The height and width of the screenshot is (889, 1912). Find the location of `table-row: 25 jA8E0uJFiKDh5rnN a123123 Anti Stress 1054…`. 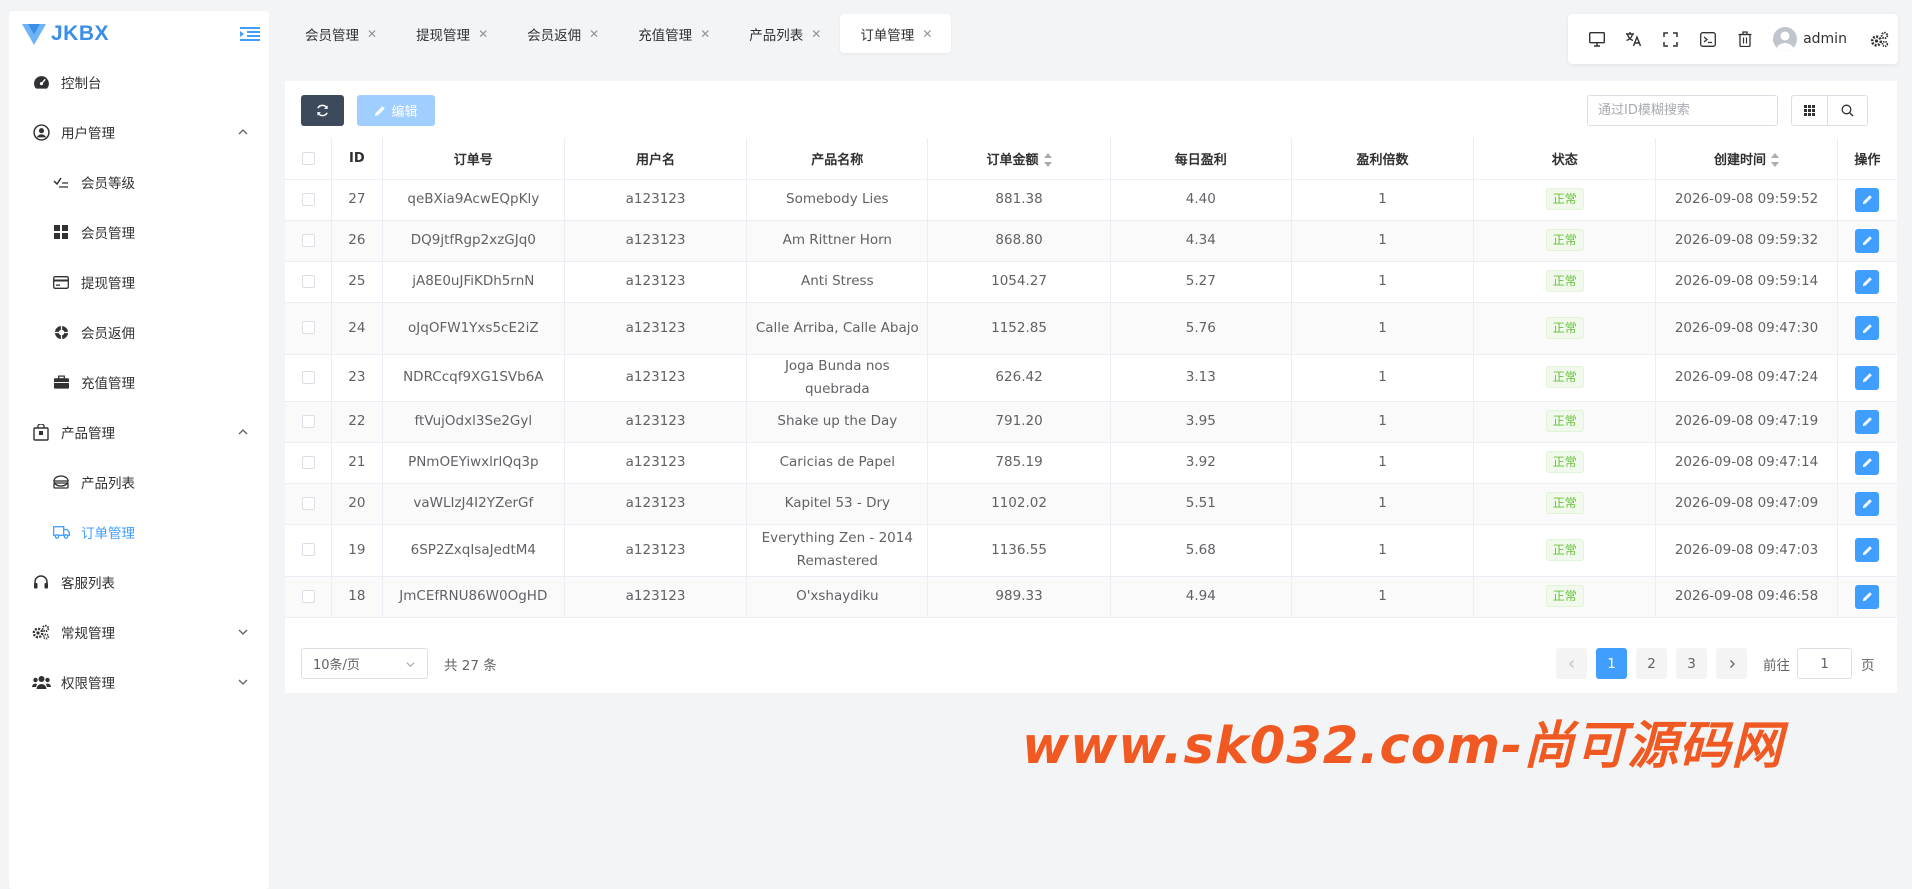

table-row: 25 jA8E0uJFiKDh5rnN a123123 Anti Stress 1054… is located at coordinates (1091, 282).